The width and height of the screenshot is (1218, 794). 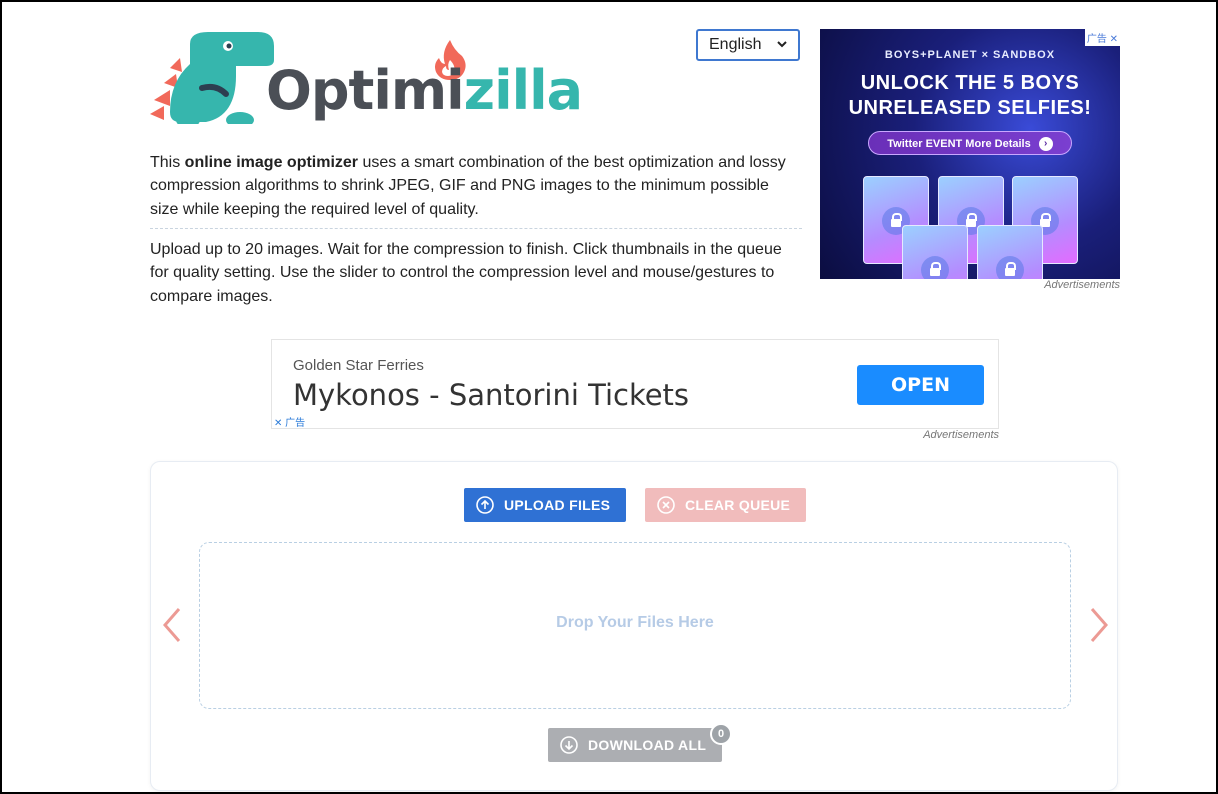 I want to click on ad-label-middle: Advertisements, so click(x=961, y=435).